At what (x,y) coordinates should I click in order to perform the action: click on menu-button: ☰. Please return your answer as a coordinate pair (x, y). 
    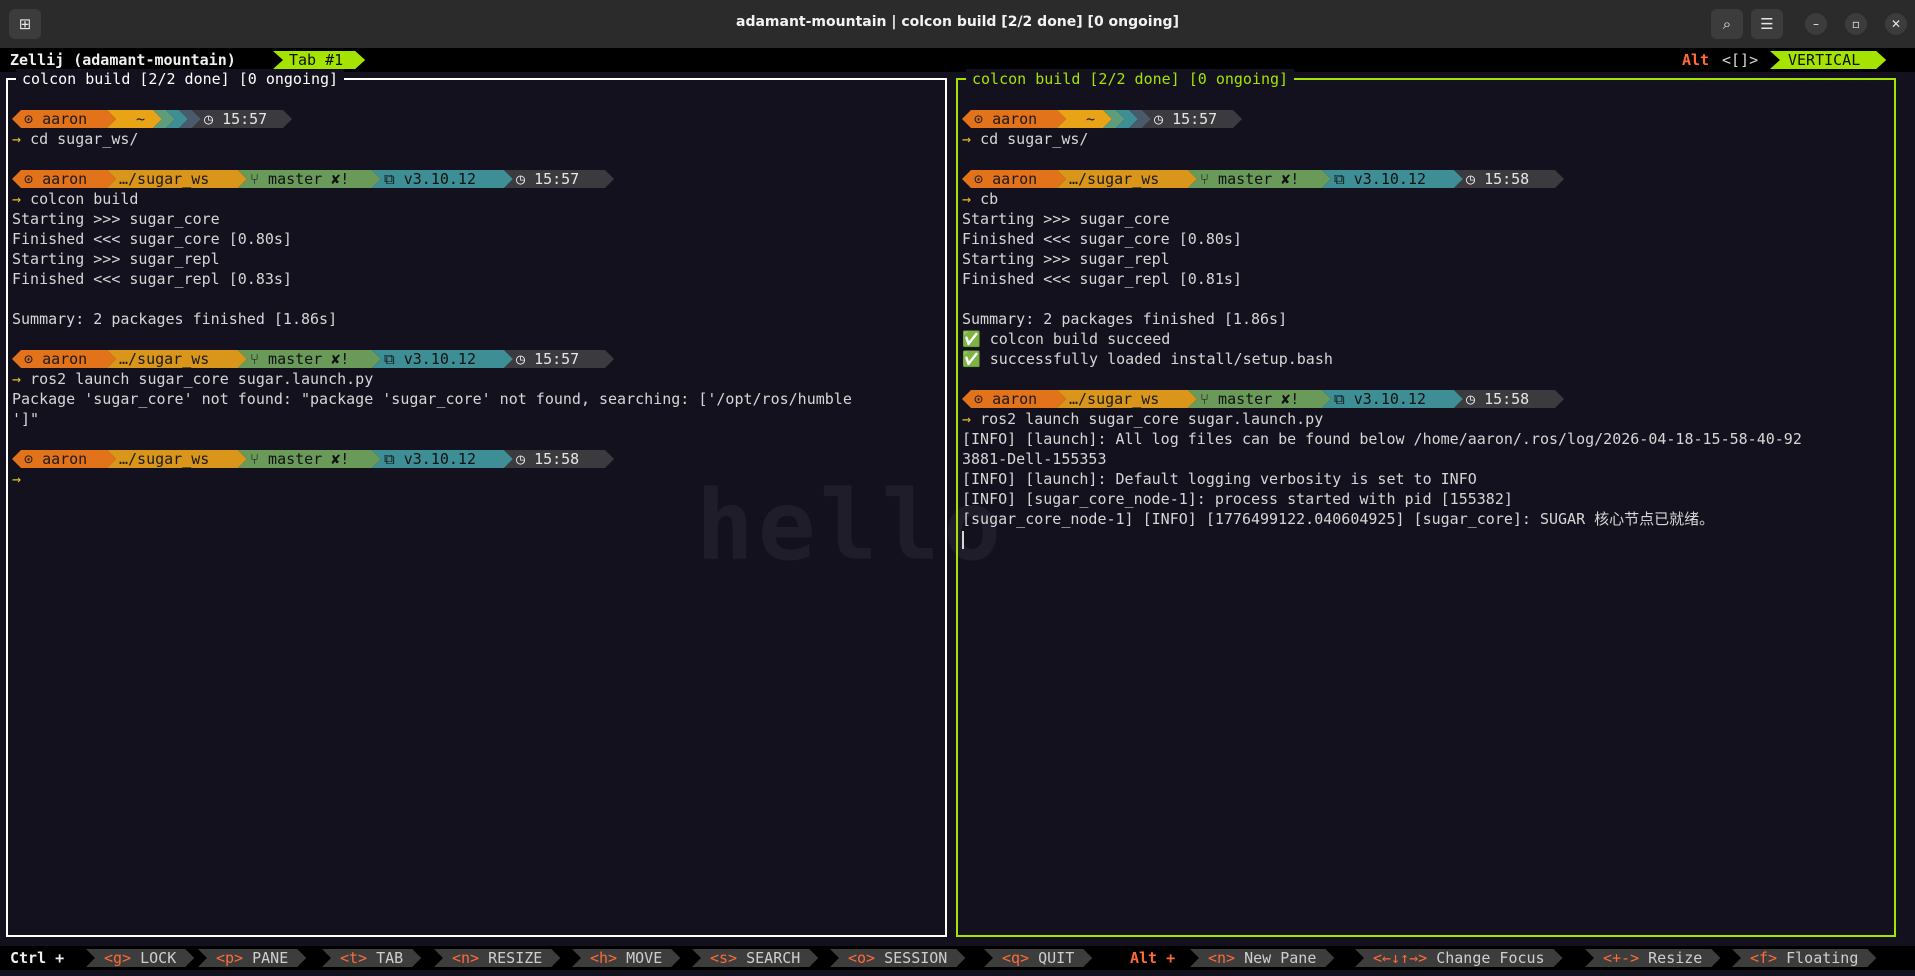
    Looking at the image, I should click on (1767, 24).